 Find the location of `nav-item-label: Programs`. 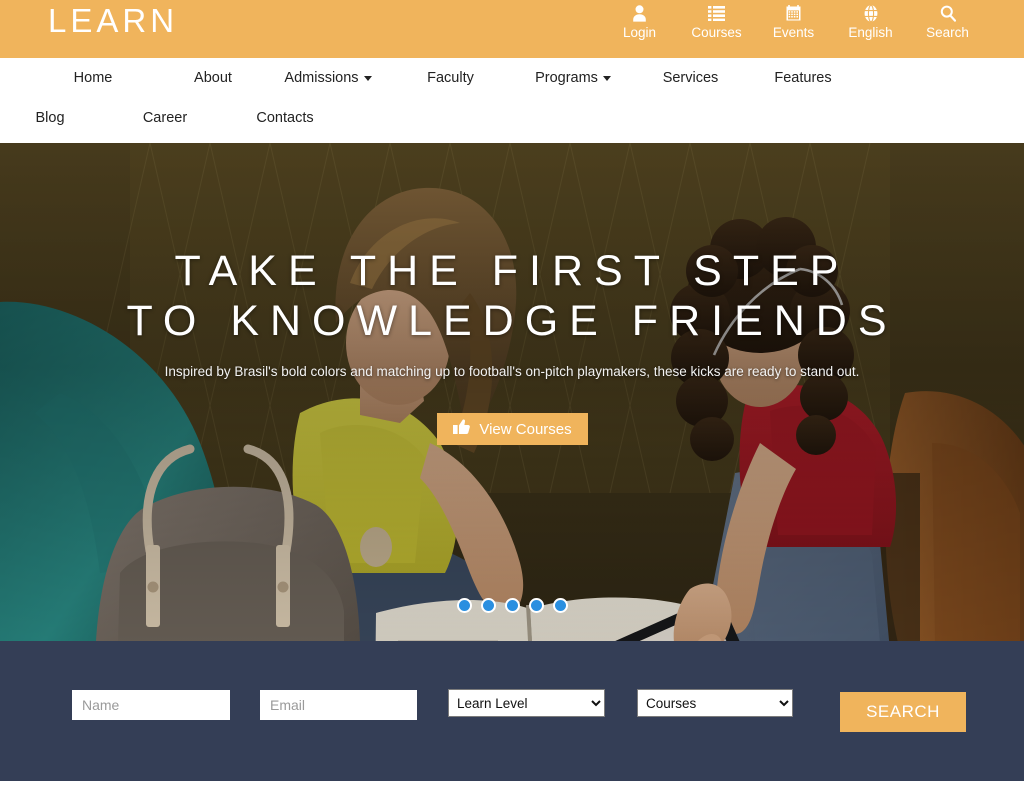

nav-item-label: Programs is located at coordinates (566, 78).